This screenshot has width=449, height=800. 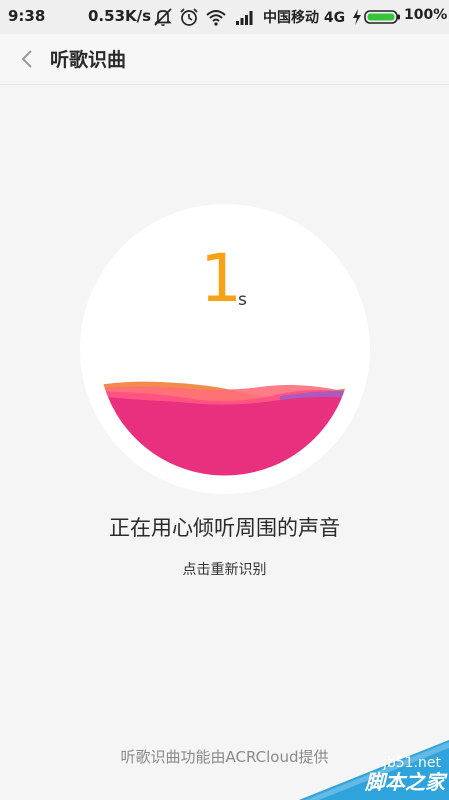 I want to click on countdown-value: 1, so click(x=221, y=278).